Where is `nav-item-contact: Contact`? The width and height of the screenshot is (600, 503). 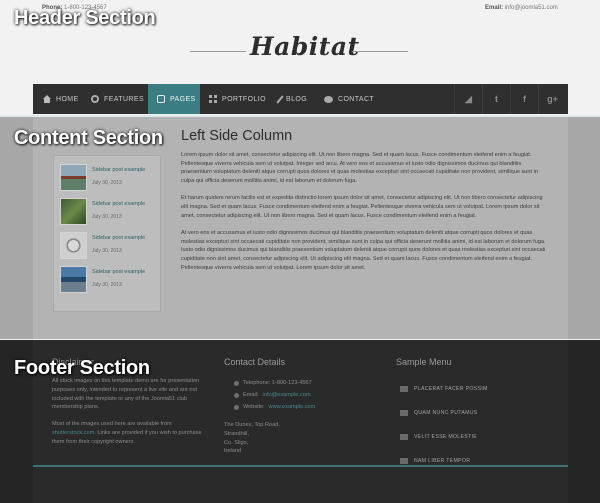 nav-item-contact: Contact is located at coordinates (350, 99).